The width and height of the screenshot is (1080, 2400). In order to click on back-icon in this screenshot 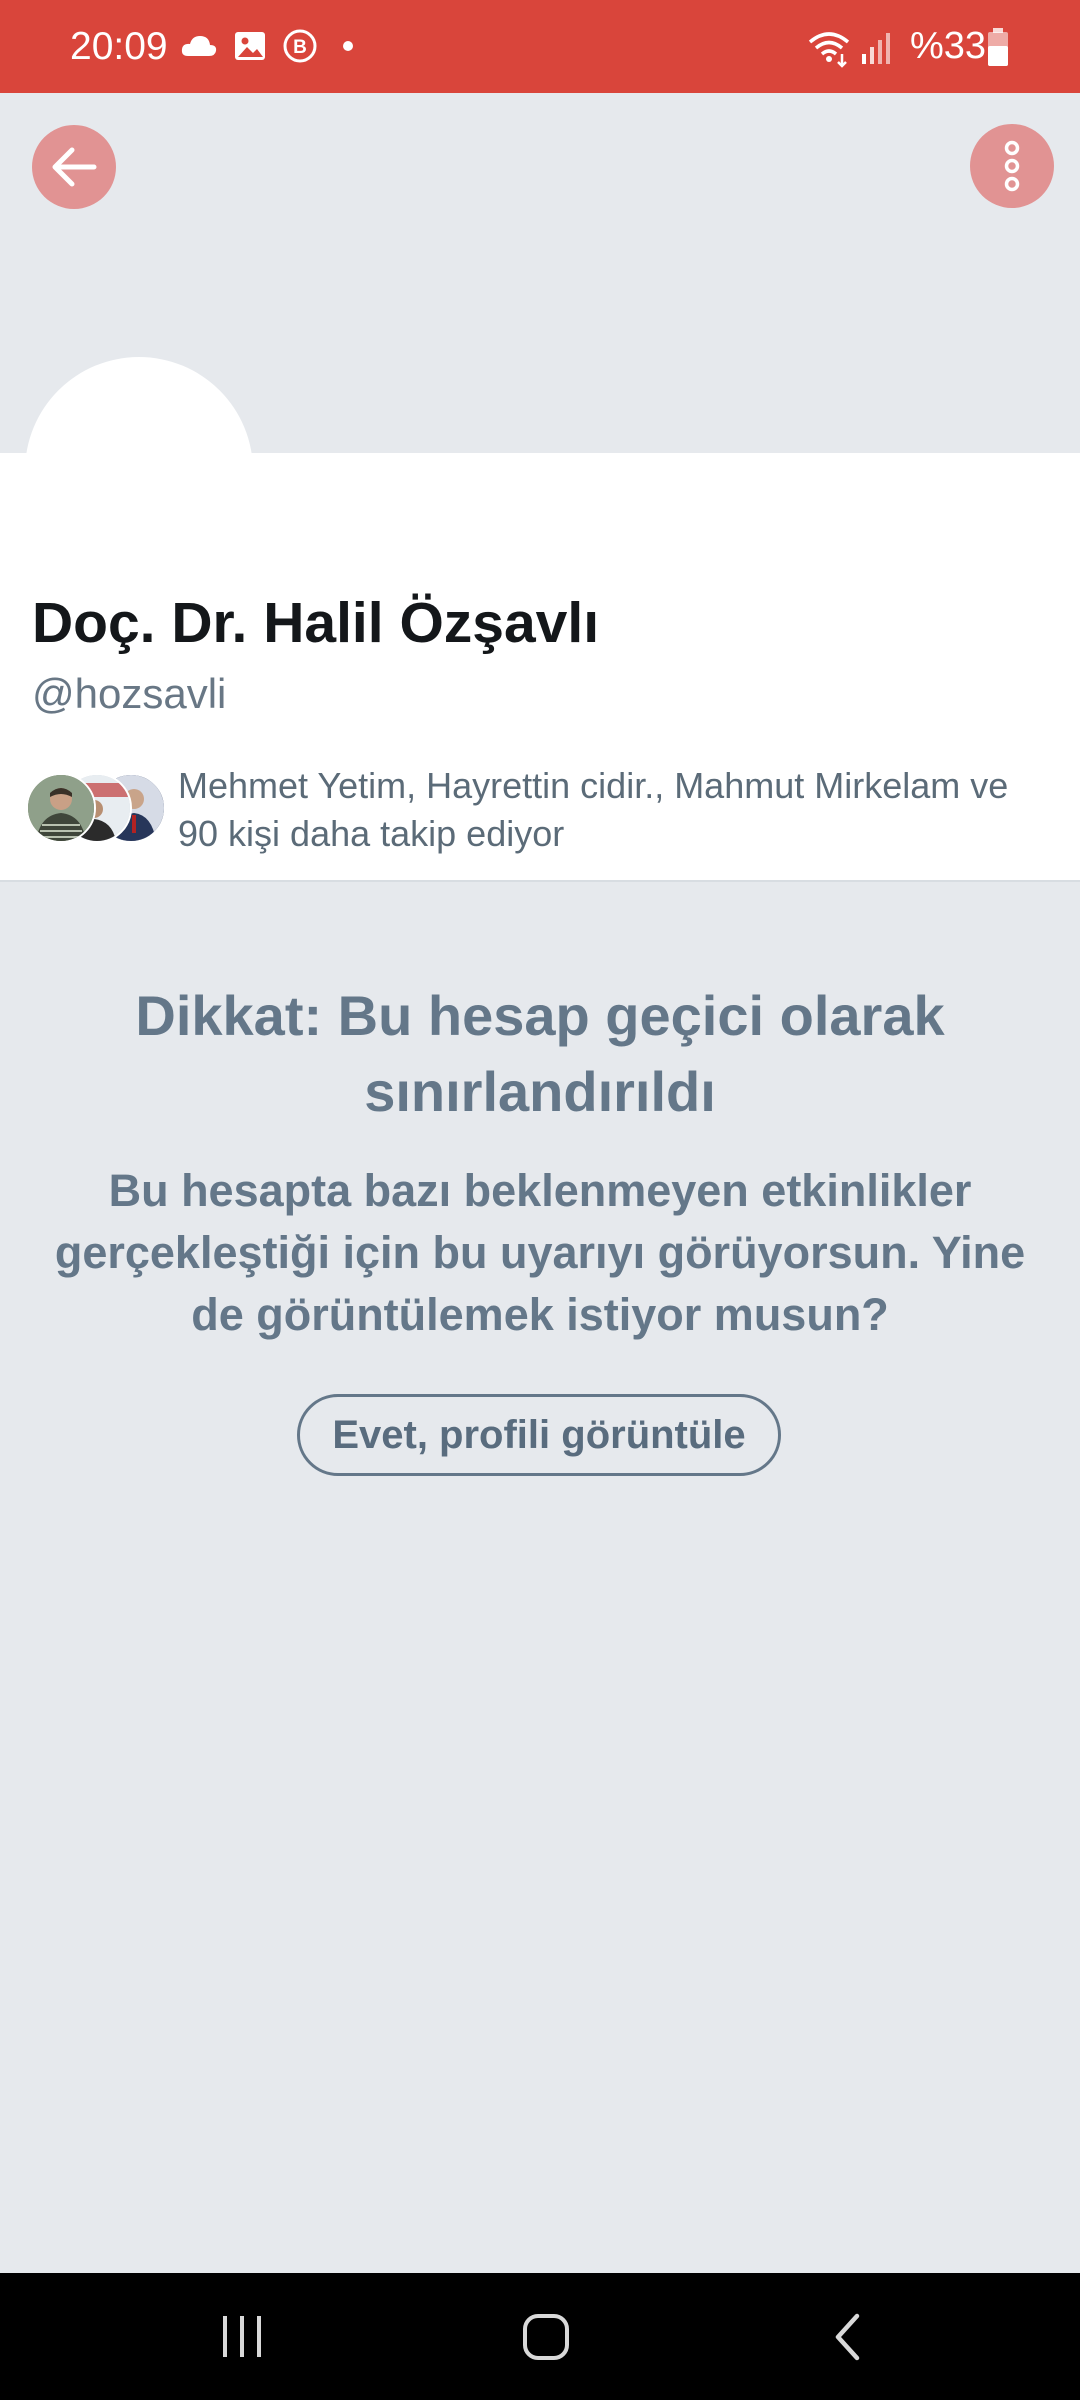, I will do `click(847, 2337)`.